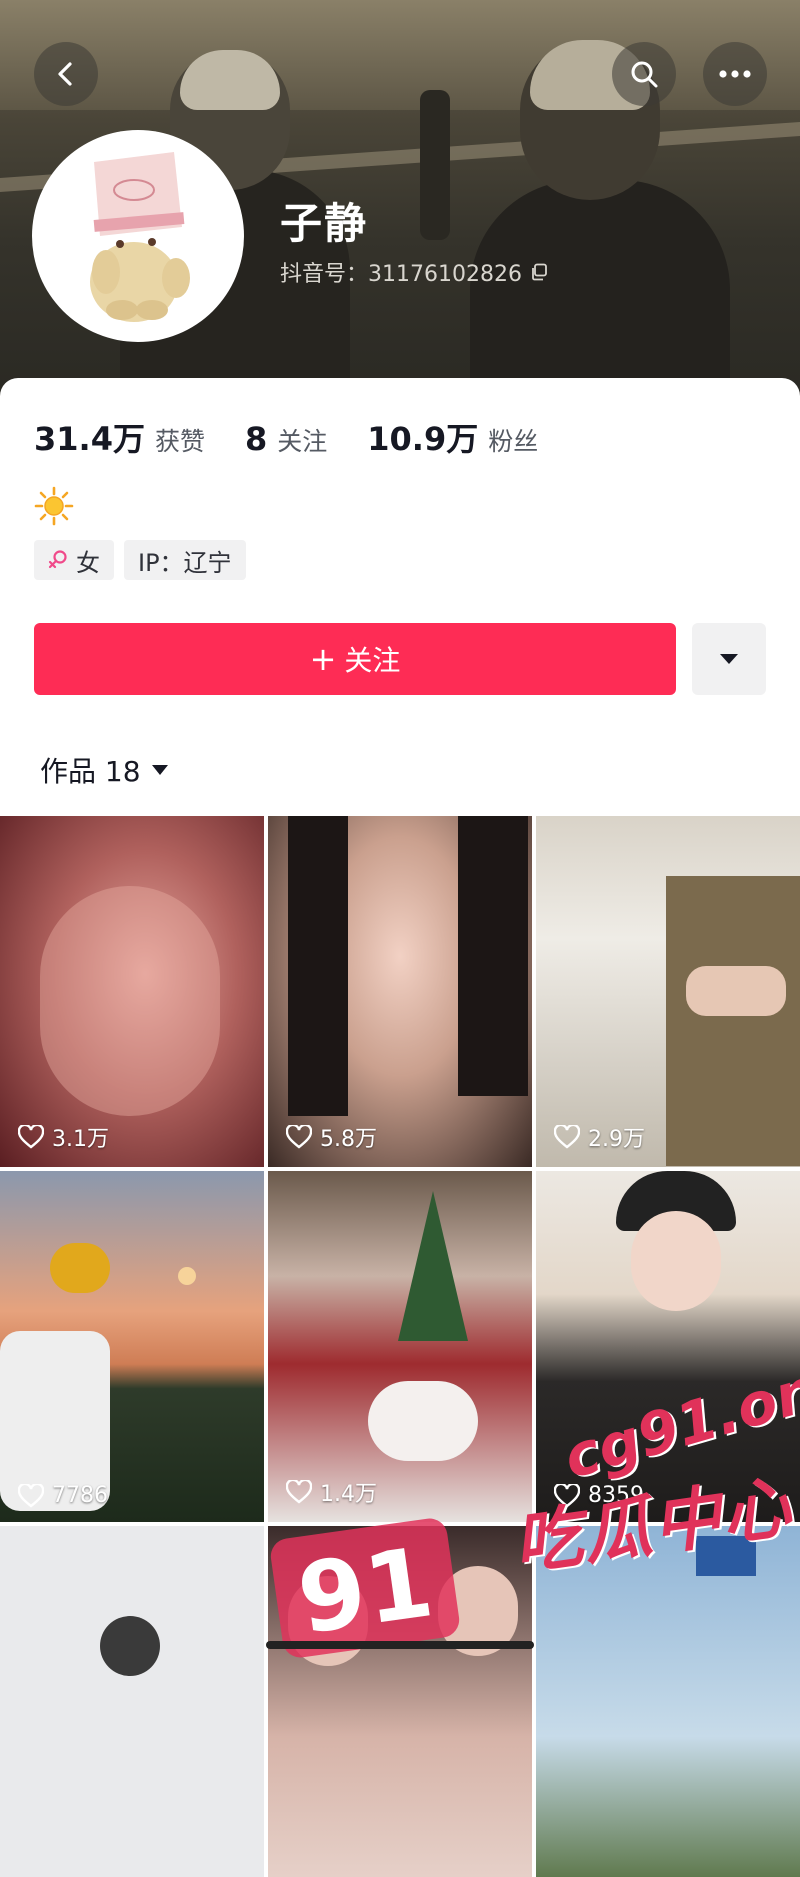 Image resolution: width=800 pixels, height=1877 pixels. I want to click on profile-tags: 女 IP：辽宁, so click(140, 560).